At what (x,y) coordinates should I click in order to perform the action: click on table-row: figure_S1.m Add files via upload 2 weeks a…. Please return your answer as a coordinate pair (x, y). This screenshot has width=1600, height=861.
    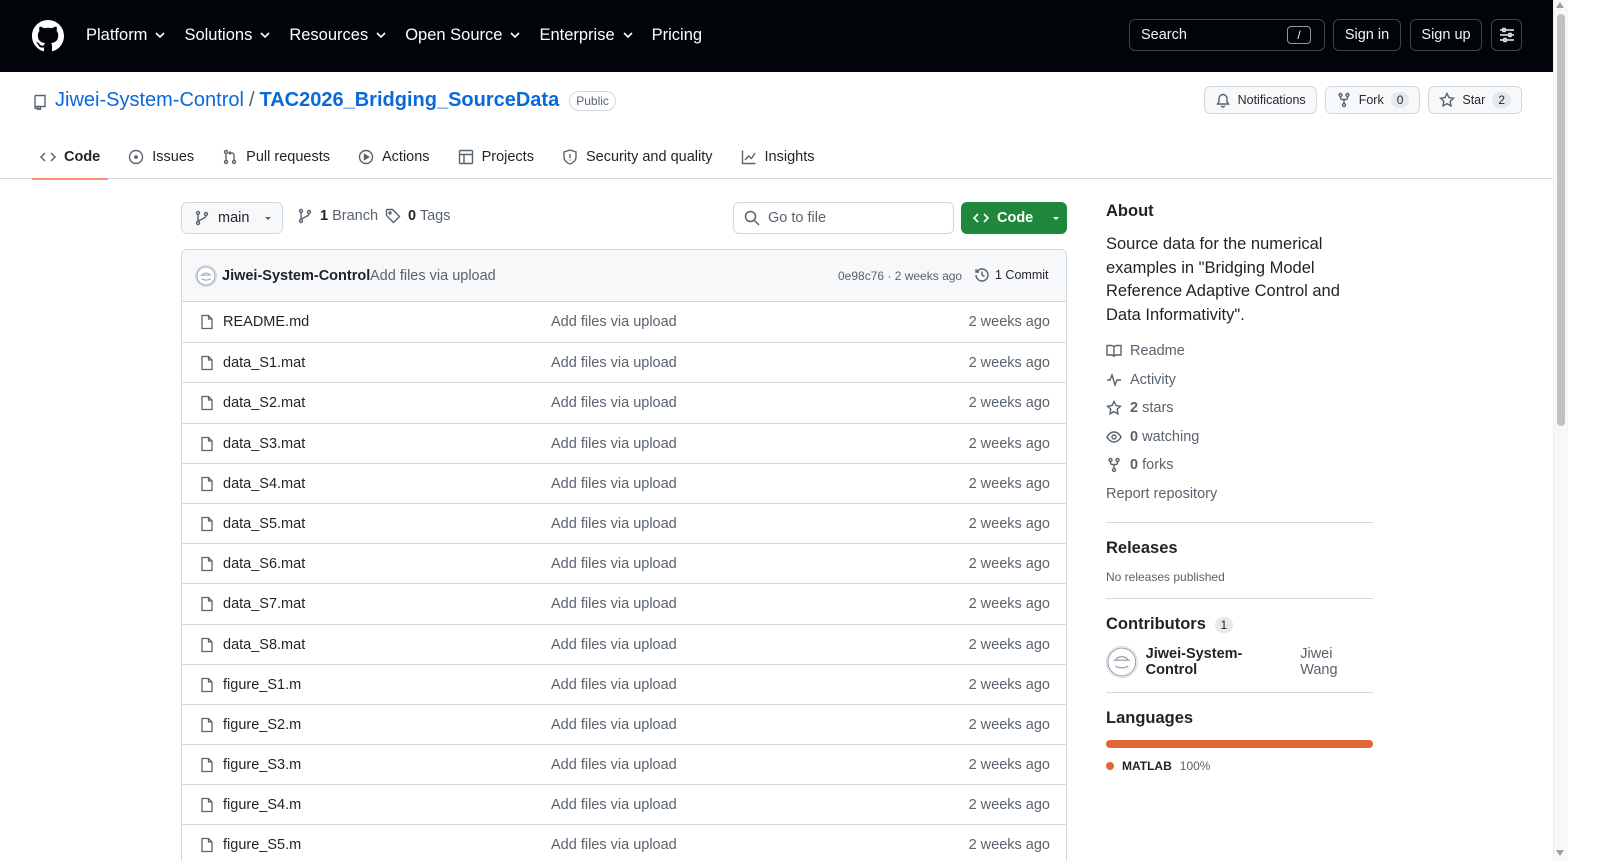
    Looking at the image, I should click on (624, 683).